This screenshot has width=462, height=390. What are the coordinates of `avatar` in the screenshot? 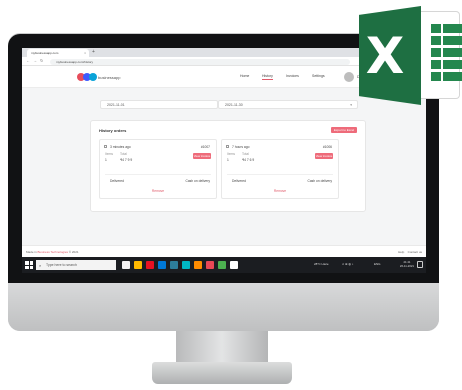 It's located at (349, 77).